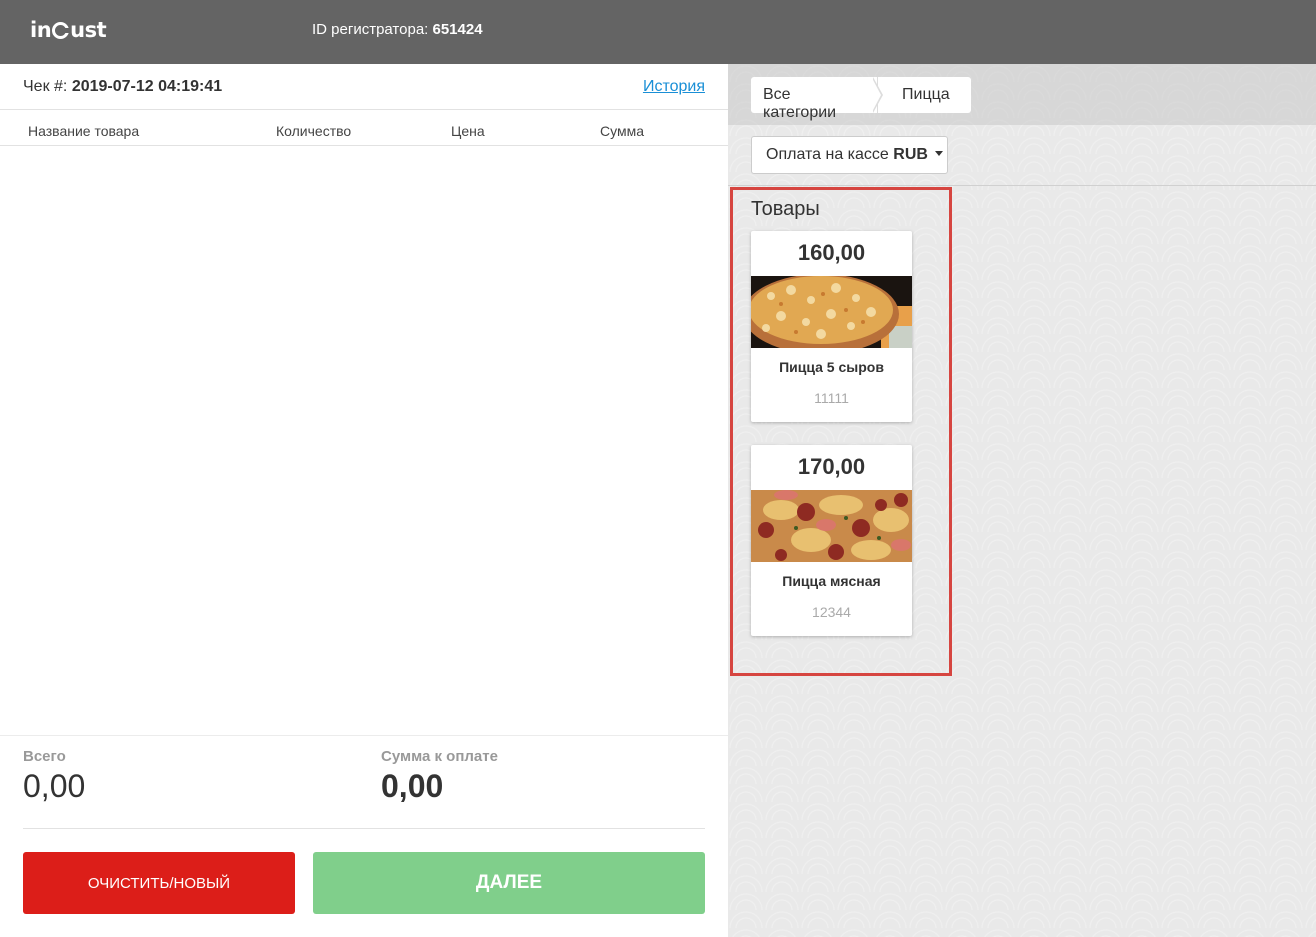  I want to click on breadcrumb: Все категории Пицца, so click(1022, 94).